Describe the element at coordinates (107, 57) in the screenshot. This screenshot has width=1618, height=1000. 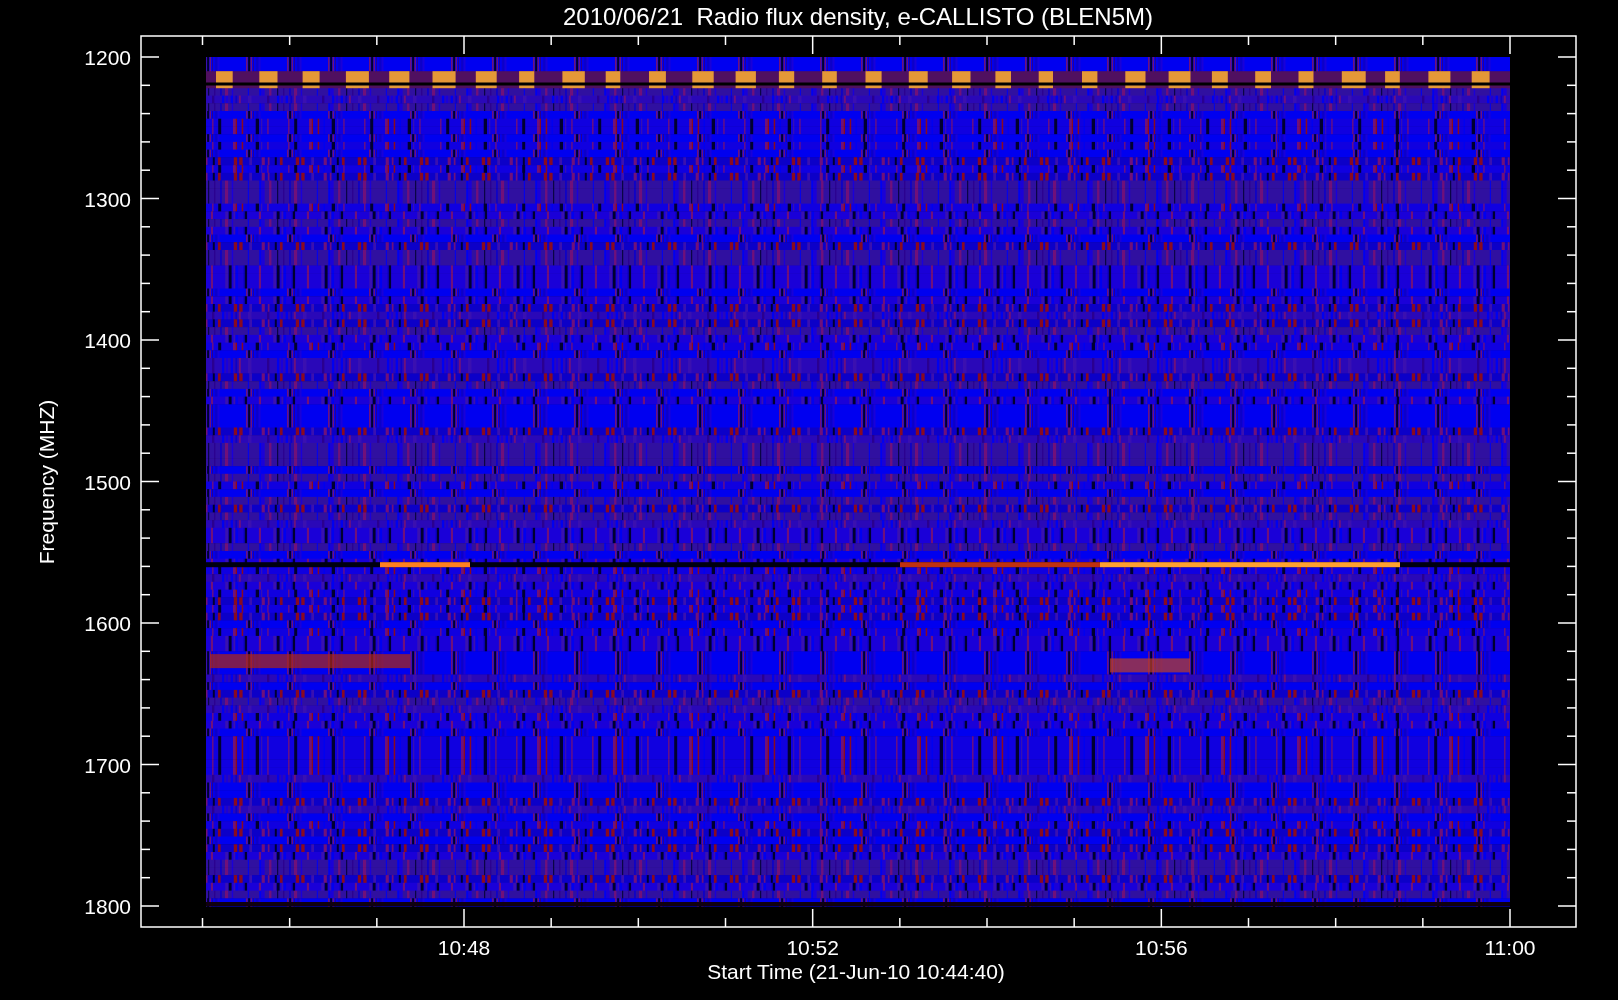
I see `tick-label: 1200` at that location.